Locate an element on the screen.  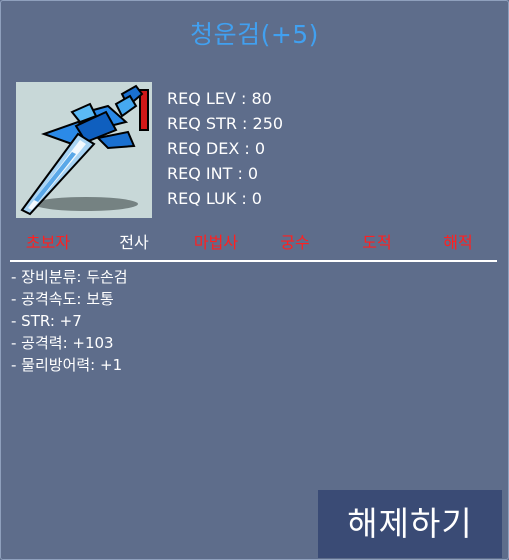
stat-category: - 장비분류: 두손검 is located at coordinates (69, 277).